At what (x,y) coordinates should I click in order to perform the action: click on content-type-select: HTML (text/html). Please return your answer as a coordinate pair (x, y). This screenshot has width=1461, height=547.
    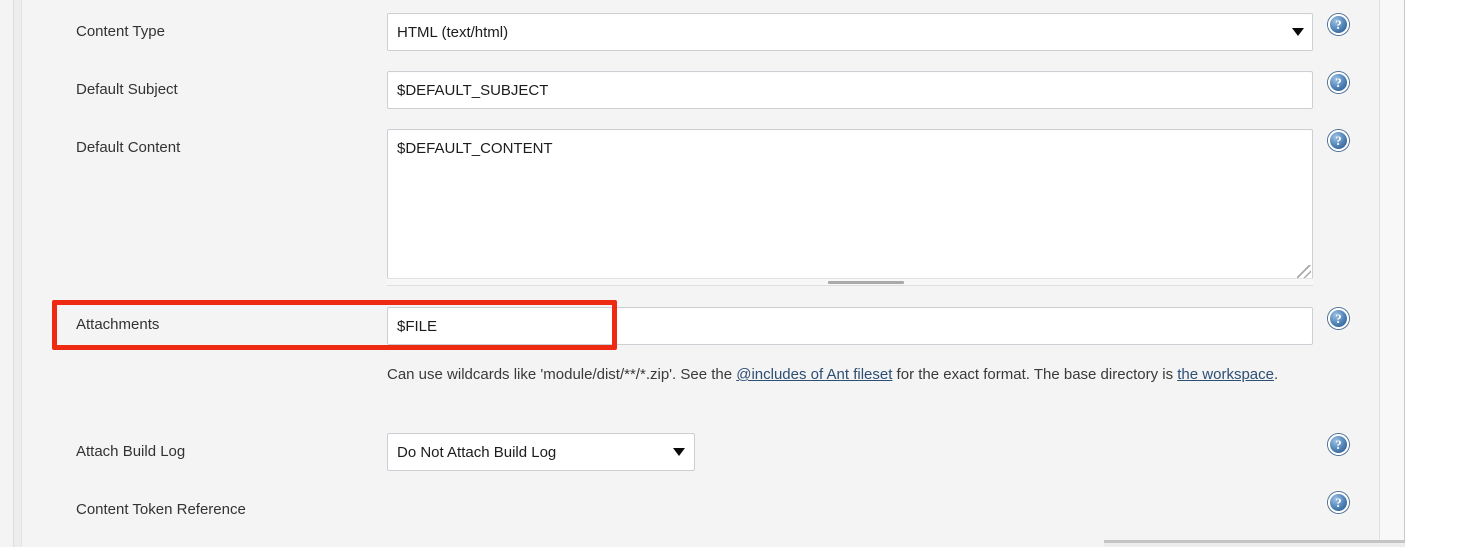
    Looking at the image, I should click on (850, 32).